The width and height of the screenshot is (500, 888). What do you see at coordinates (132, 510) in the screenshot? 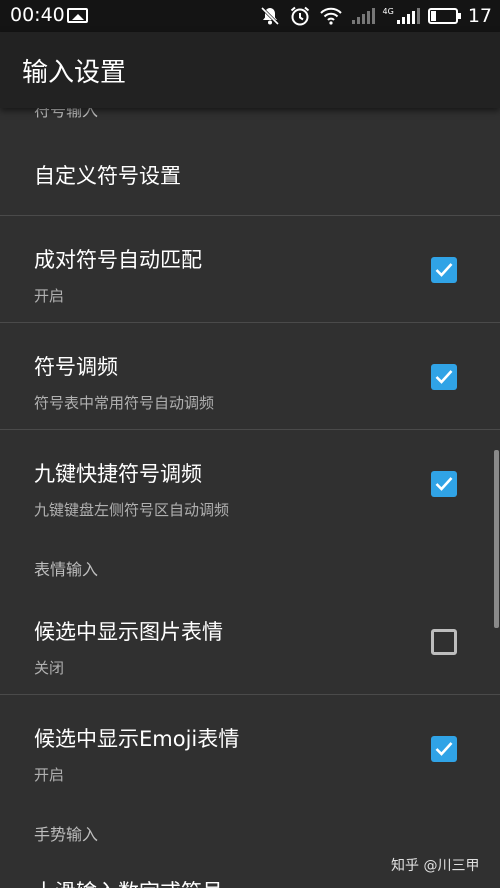
I see `setting-summary: 九键键盘左侧符号区自动调频` at bounding box center [132, 510].